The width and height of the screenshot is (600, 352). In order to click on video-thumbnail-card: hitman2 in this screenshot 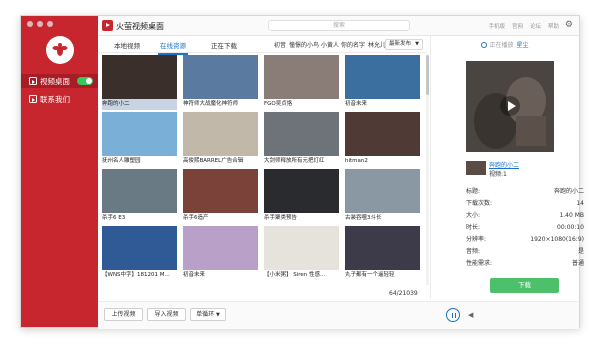, I will do `click(382, 139)`.